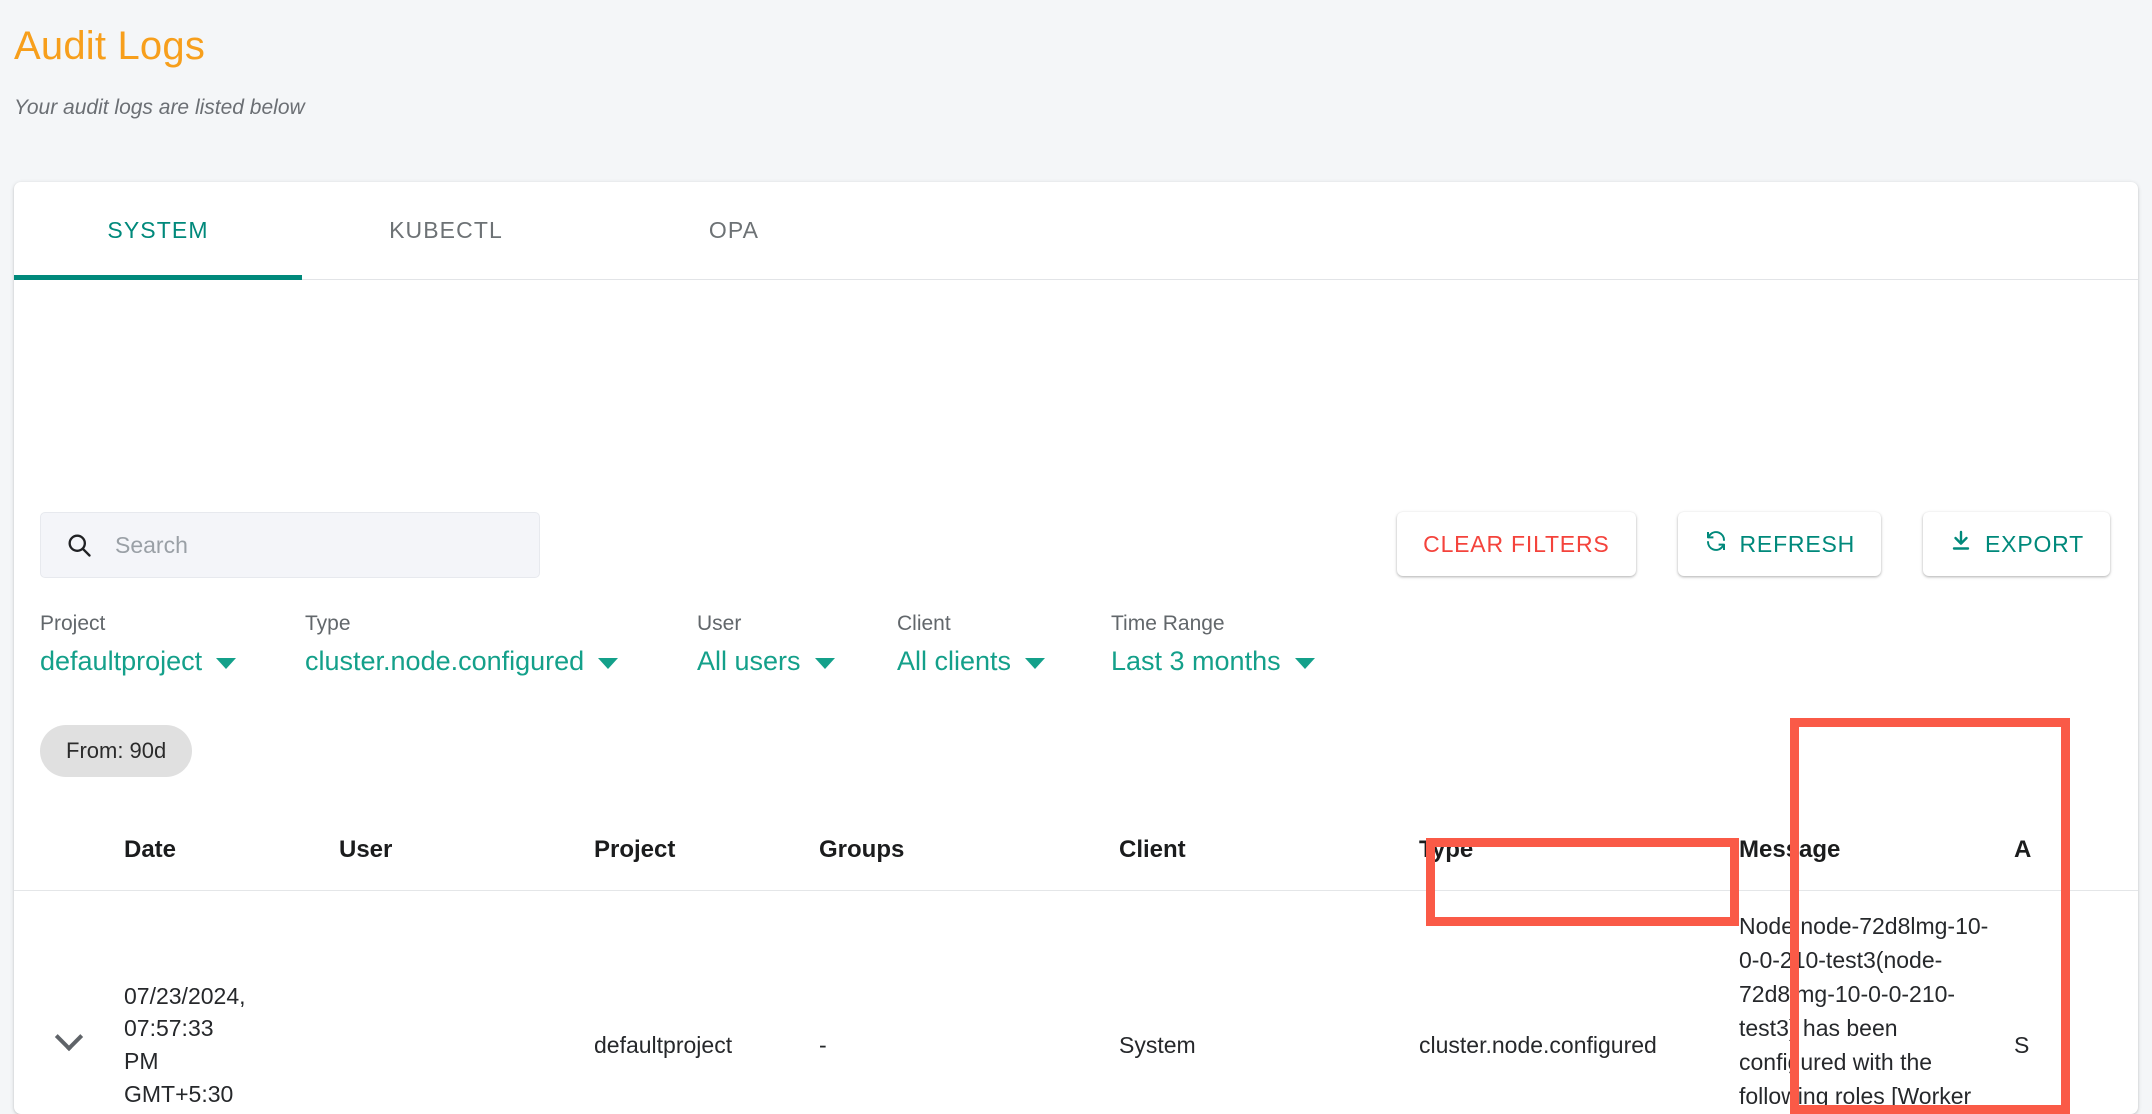  What do you see at coordinates (969, 1002) in the screenshot?
I see `cell-groups: -` at bounding box center [969, 1002].